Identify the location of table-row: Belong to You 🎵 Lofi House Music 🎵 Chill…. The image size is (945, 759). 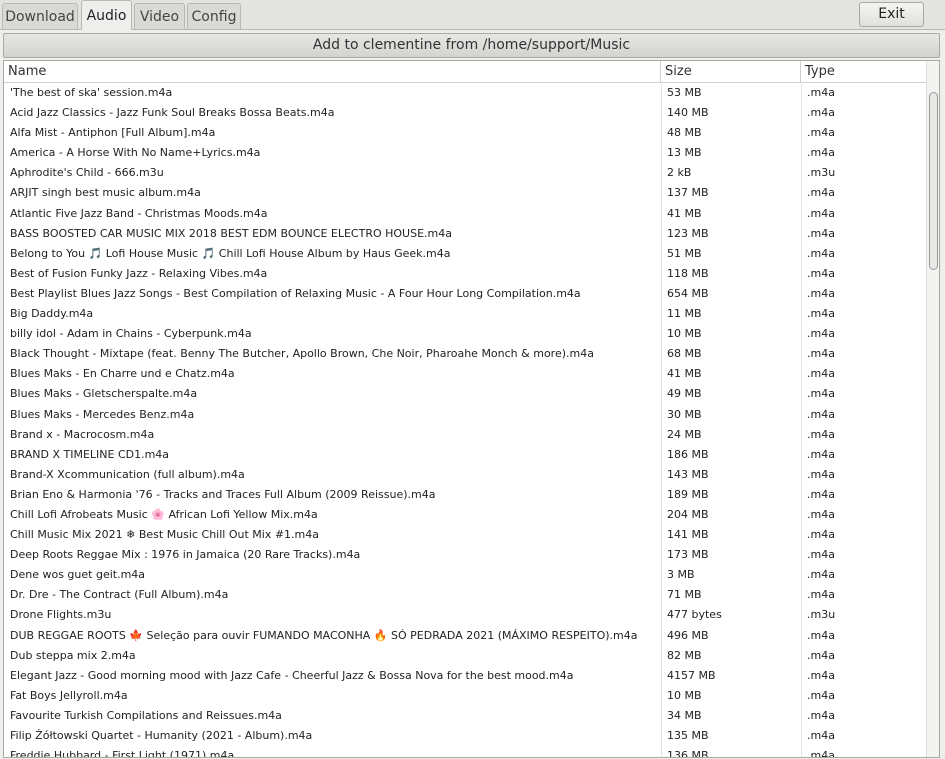
(465, 254).